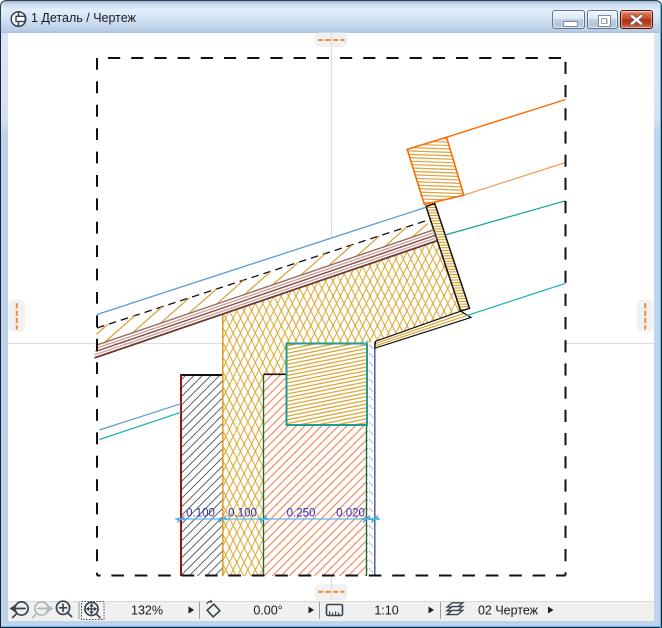  Describe the element at coordinates (350, 514) in the screenshot. I see `svg-text: 0.020` at that location.